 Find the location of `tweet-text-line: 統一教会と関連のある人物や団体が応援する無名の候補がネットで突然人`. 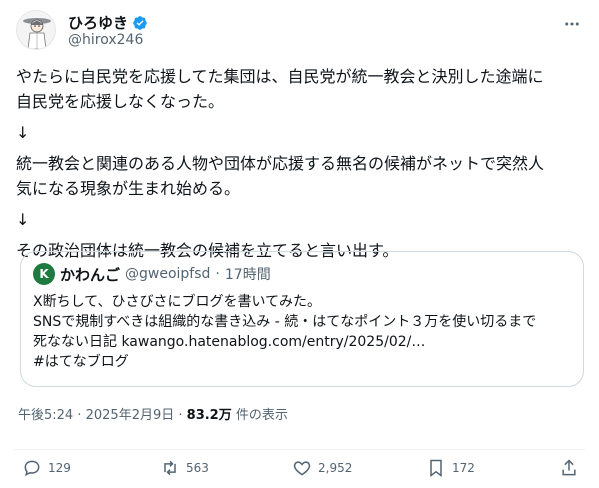

tweet-text-line: 統一教会と関連のある人物や団体が応援する無名の候補がネットで突然人 is located at coordinates (280, 163).